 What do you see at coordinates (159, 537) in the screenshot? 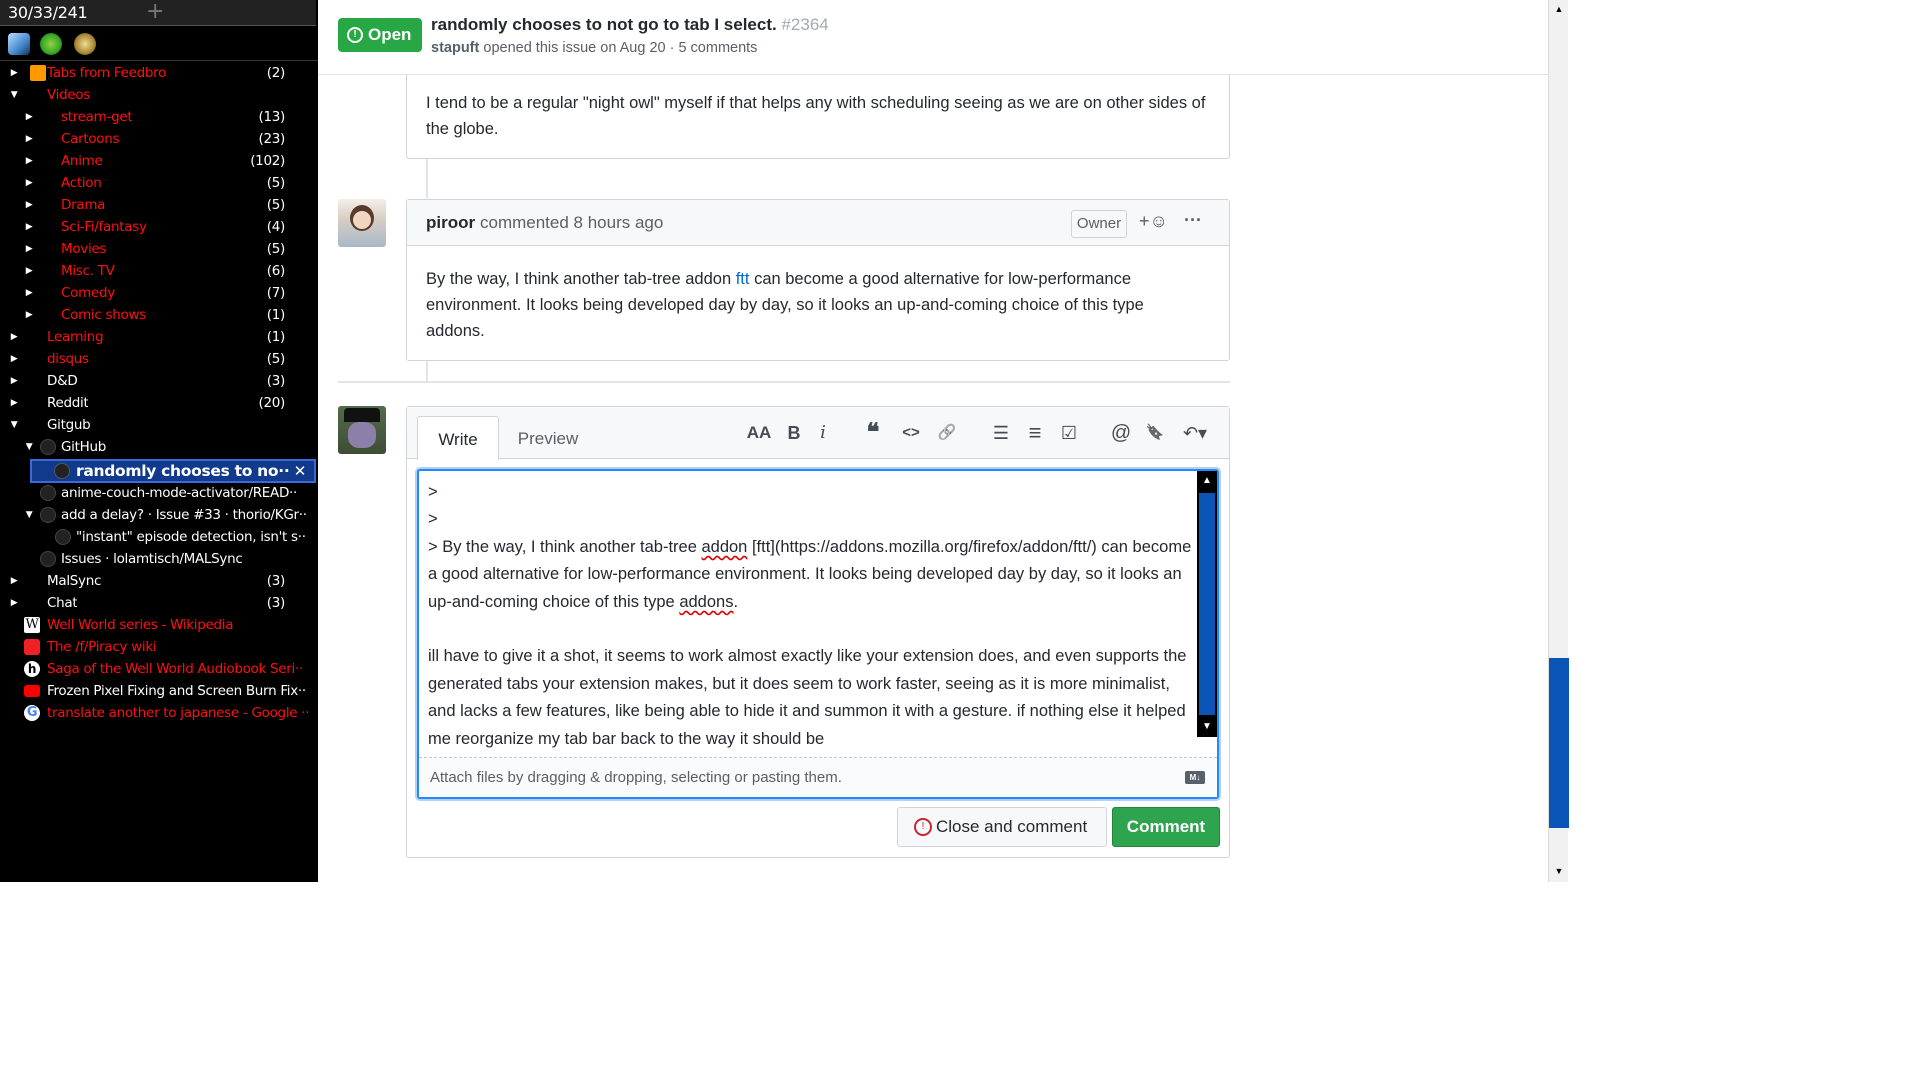
I see `tree-item-instant-episode: "instant" episode detection, isn't s··` at bounding box center [159, 537].